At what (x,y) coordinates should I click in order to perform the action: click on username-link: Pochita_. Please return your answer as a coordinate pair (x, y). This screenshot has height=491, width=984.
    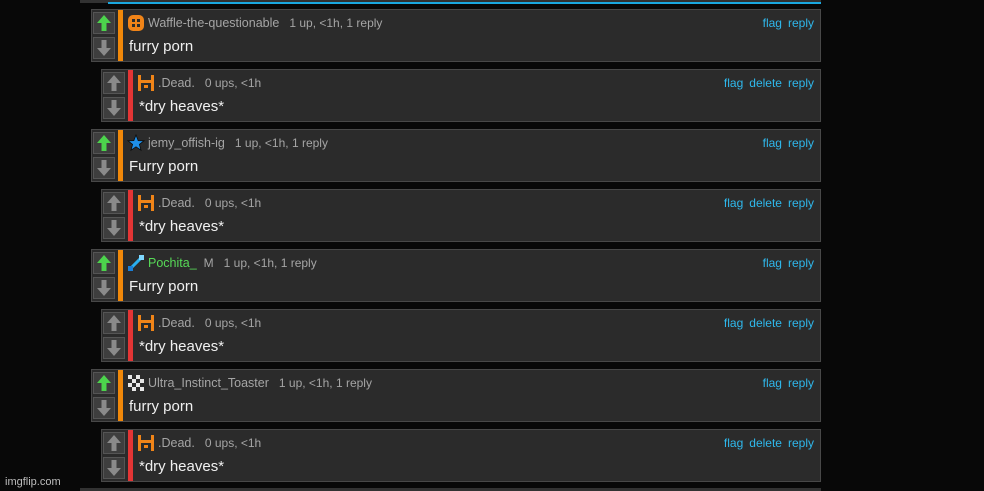
    Looking at the image, I should click on (172, 263).